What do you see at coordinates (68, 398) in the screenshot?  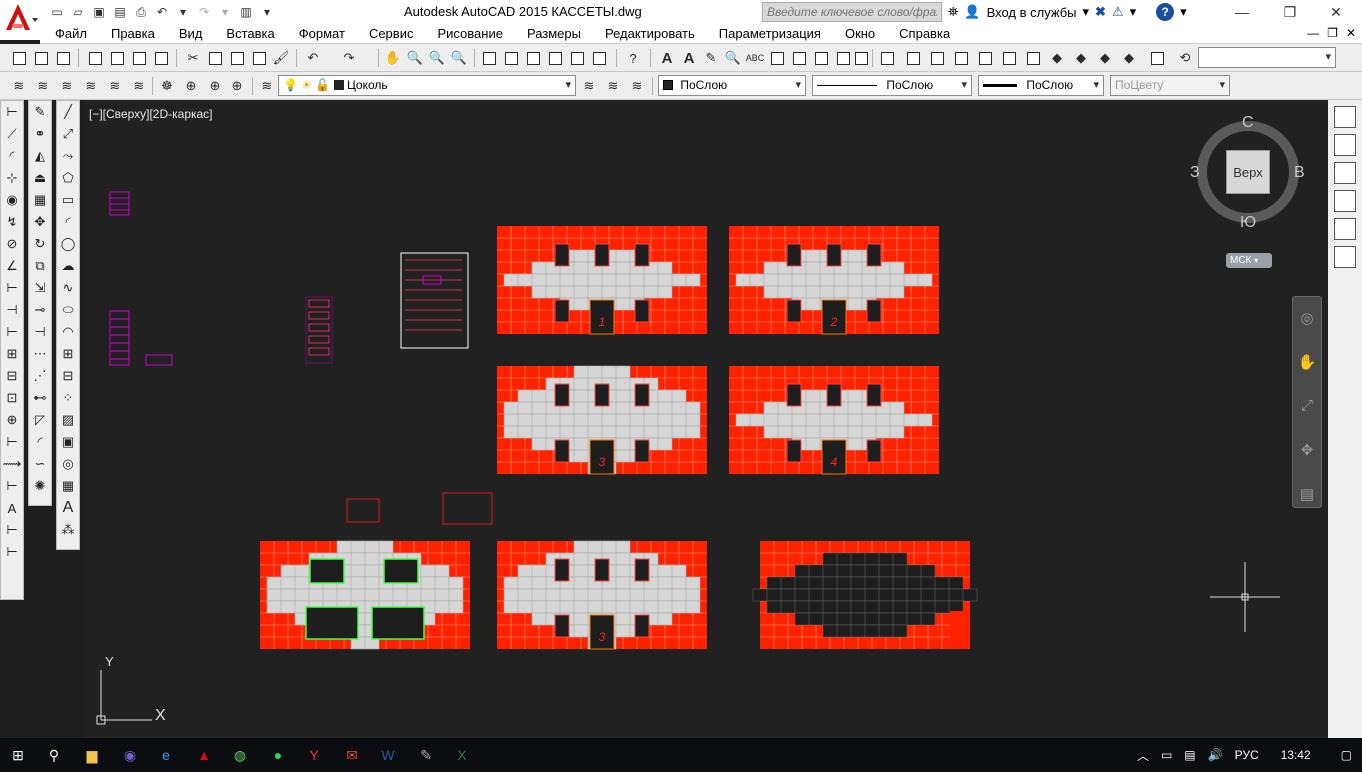 I see `point-icon: ⁘` at bounding box center [68, 398].